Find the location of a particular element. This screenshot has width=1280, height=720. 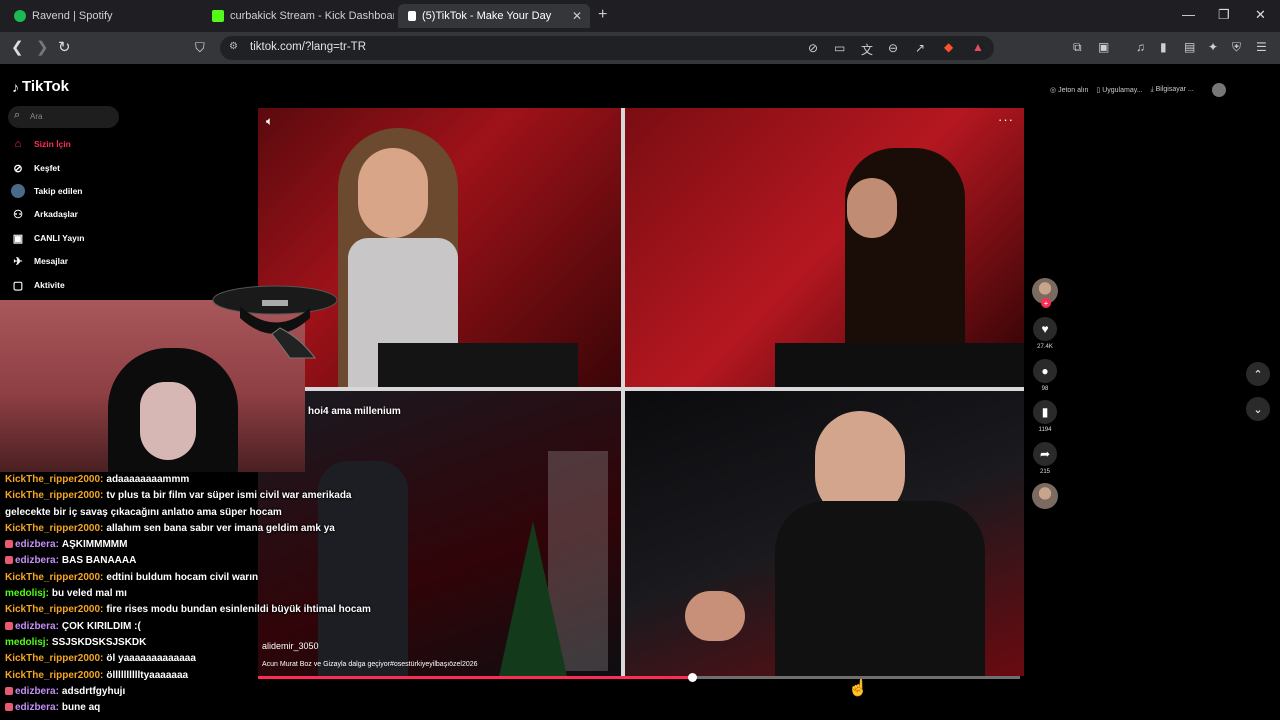

next-video-button: ⌄ is located at coordinates (1258, 409).